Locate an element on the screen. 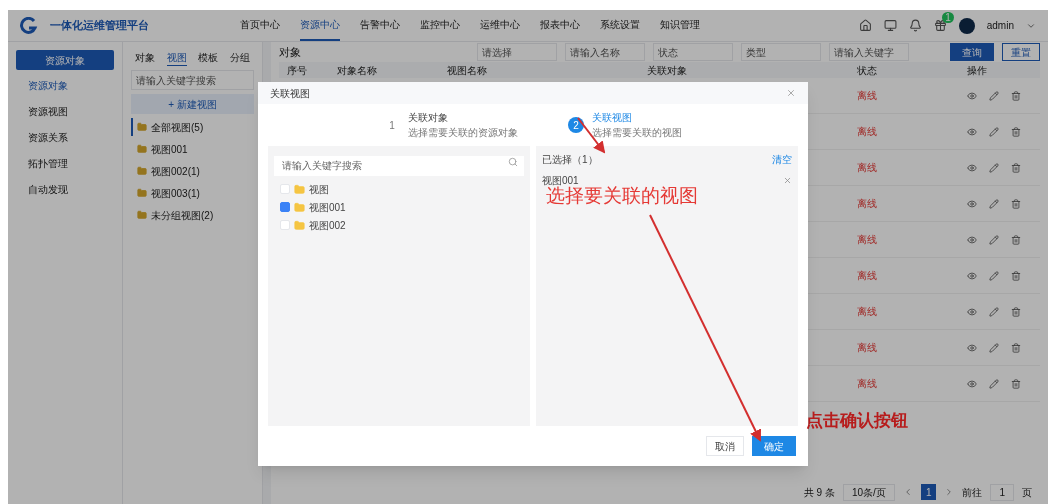 The height and width of the screenshot is (504, 1048). page-button: 1 is located at coordinates (928, 492).